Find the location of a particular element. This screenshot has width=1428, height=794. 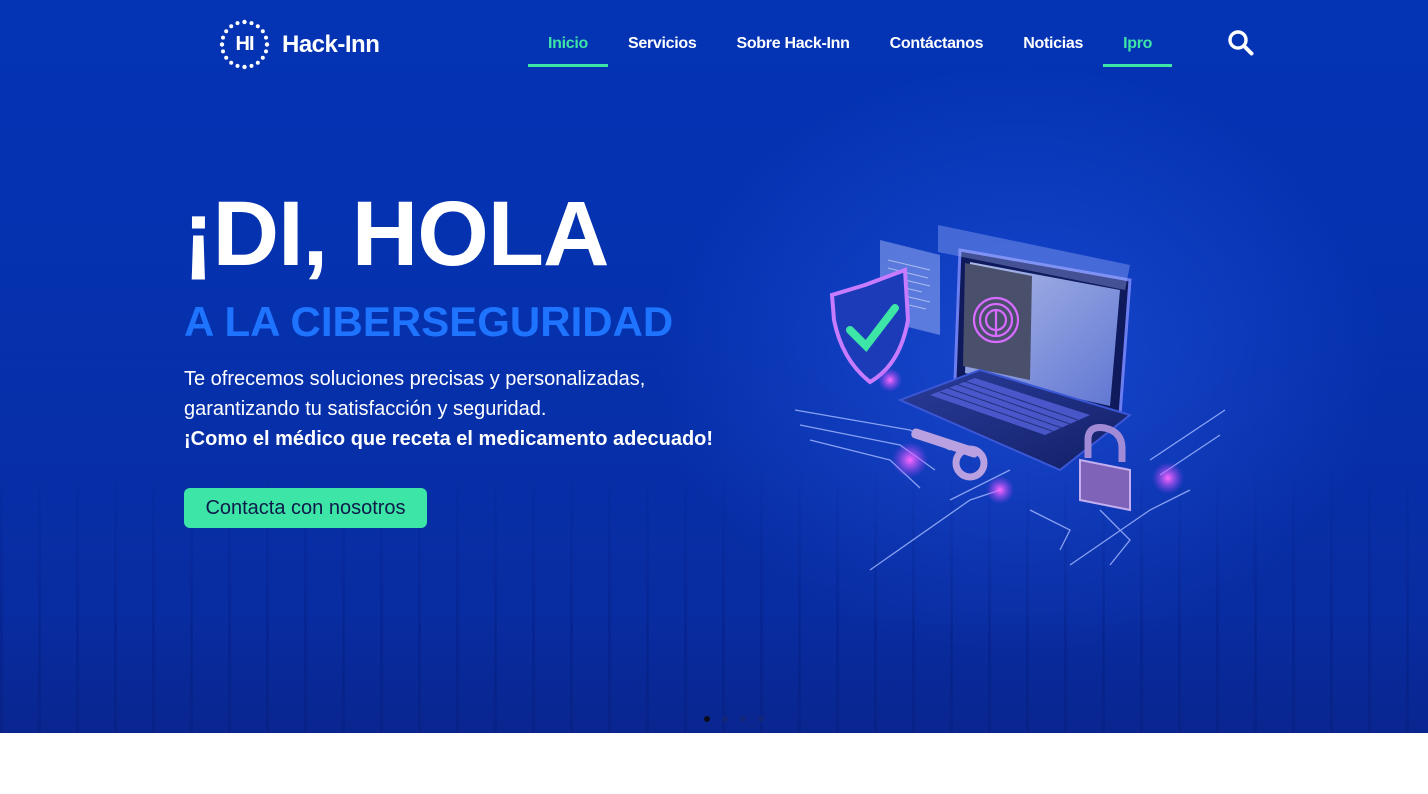

nav-item-noticias: Noticias is located at coordinates (1053, 33).